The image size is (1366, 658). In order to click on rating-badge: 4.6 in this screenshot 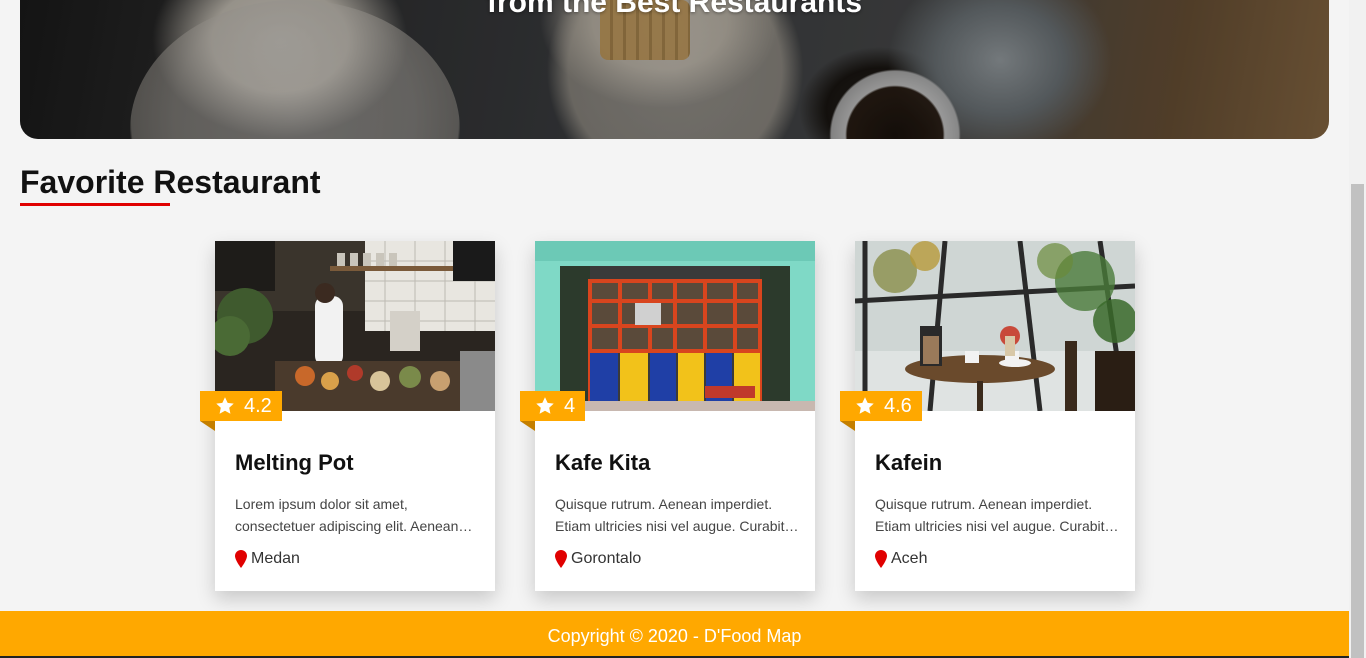, I will do `click(881, 411)`.